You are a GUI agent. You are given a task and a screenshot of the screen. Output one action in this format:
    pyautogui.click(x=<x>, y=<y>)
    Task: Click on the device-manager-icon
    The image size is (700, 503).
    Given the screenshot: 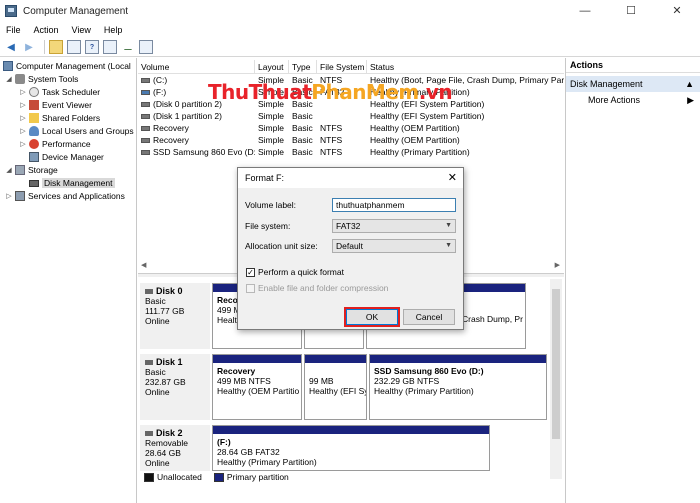 What is the action you would take?
    pyautogui.click(x=34, y=157)
    